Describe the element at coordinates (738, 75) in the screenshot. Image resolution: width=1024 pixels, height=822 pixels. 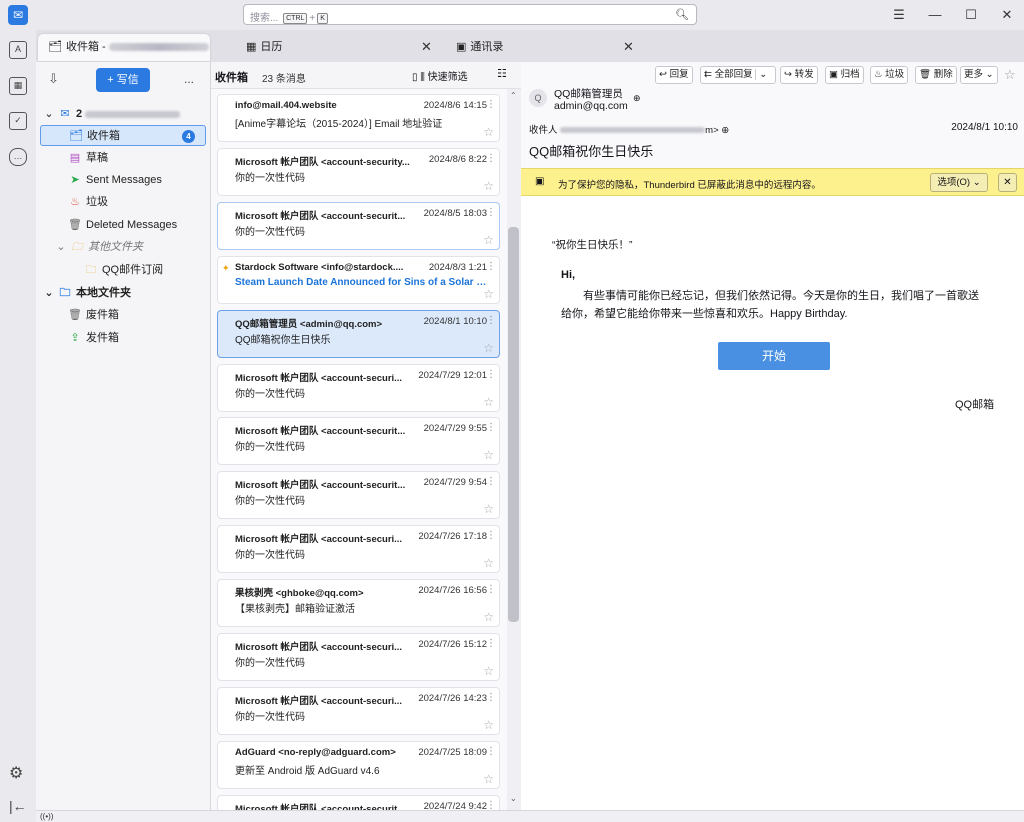
I see `reply-all-button: ⇇ 全部回复 ⌄` at that location.